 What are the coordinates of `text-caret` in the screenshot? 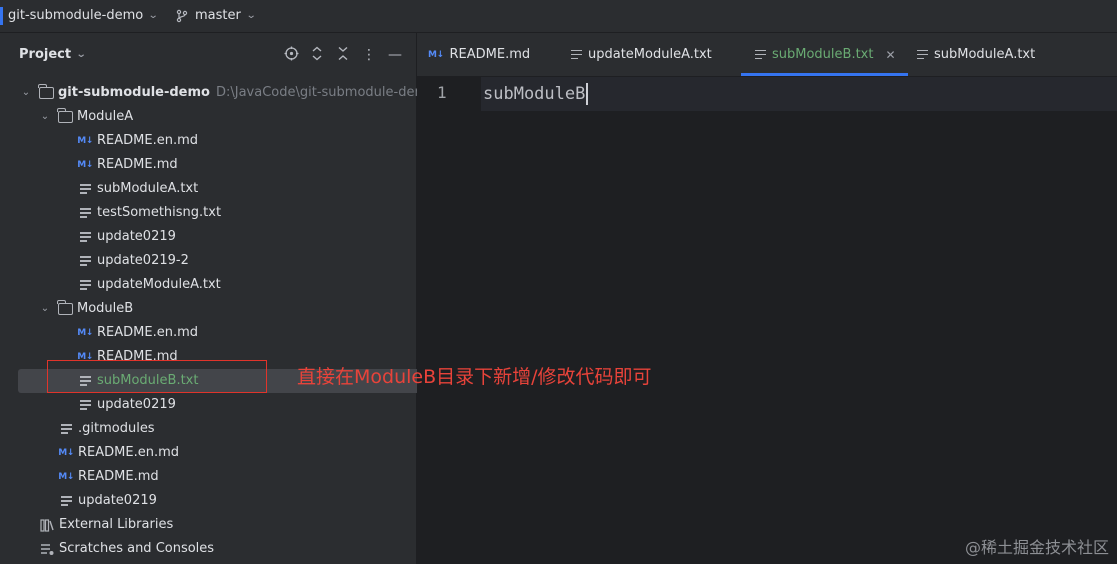 It's located at (587, 94).